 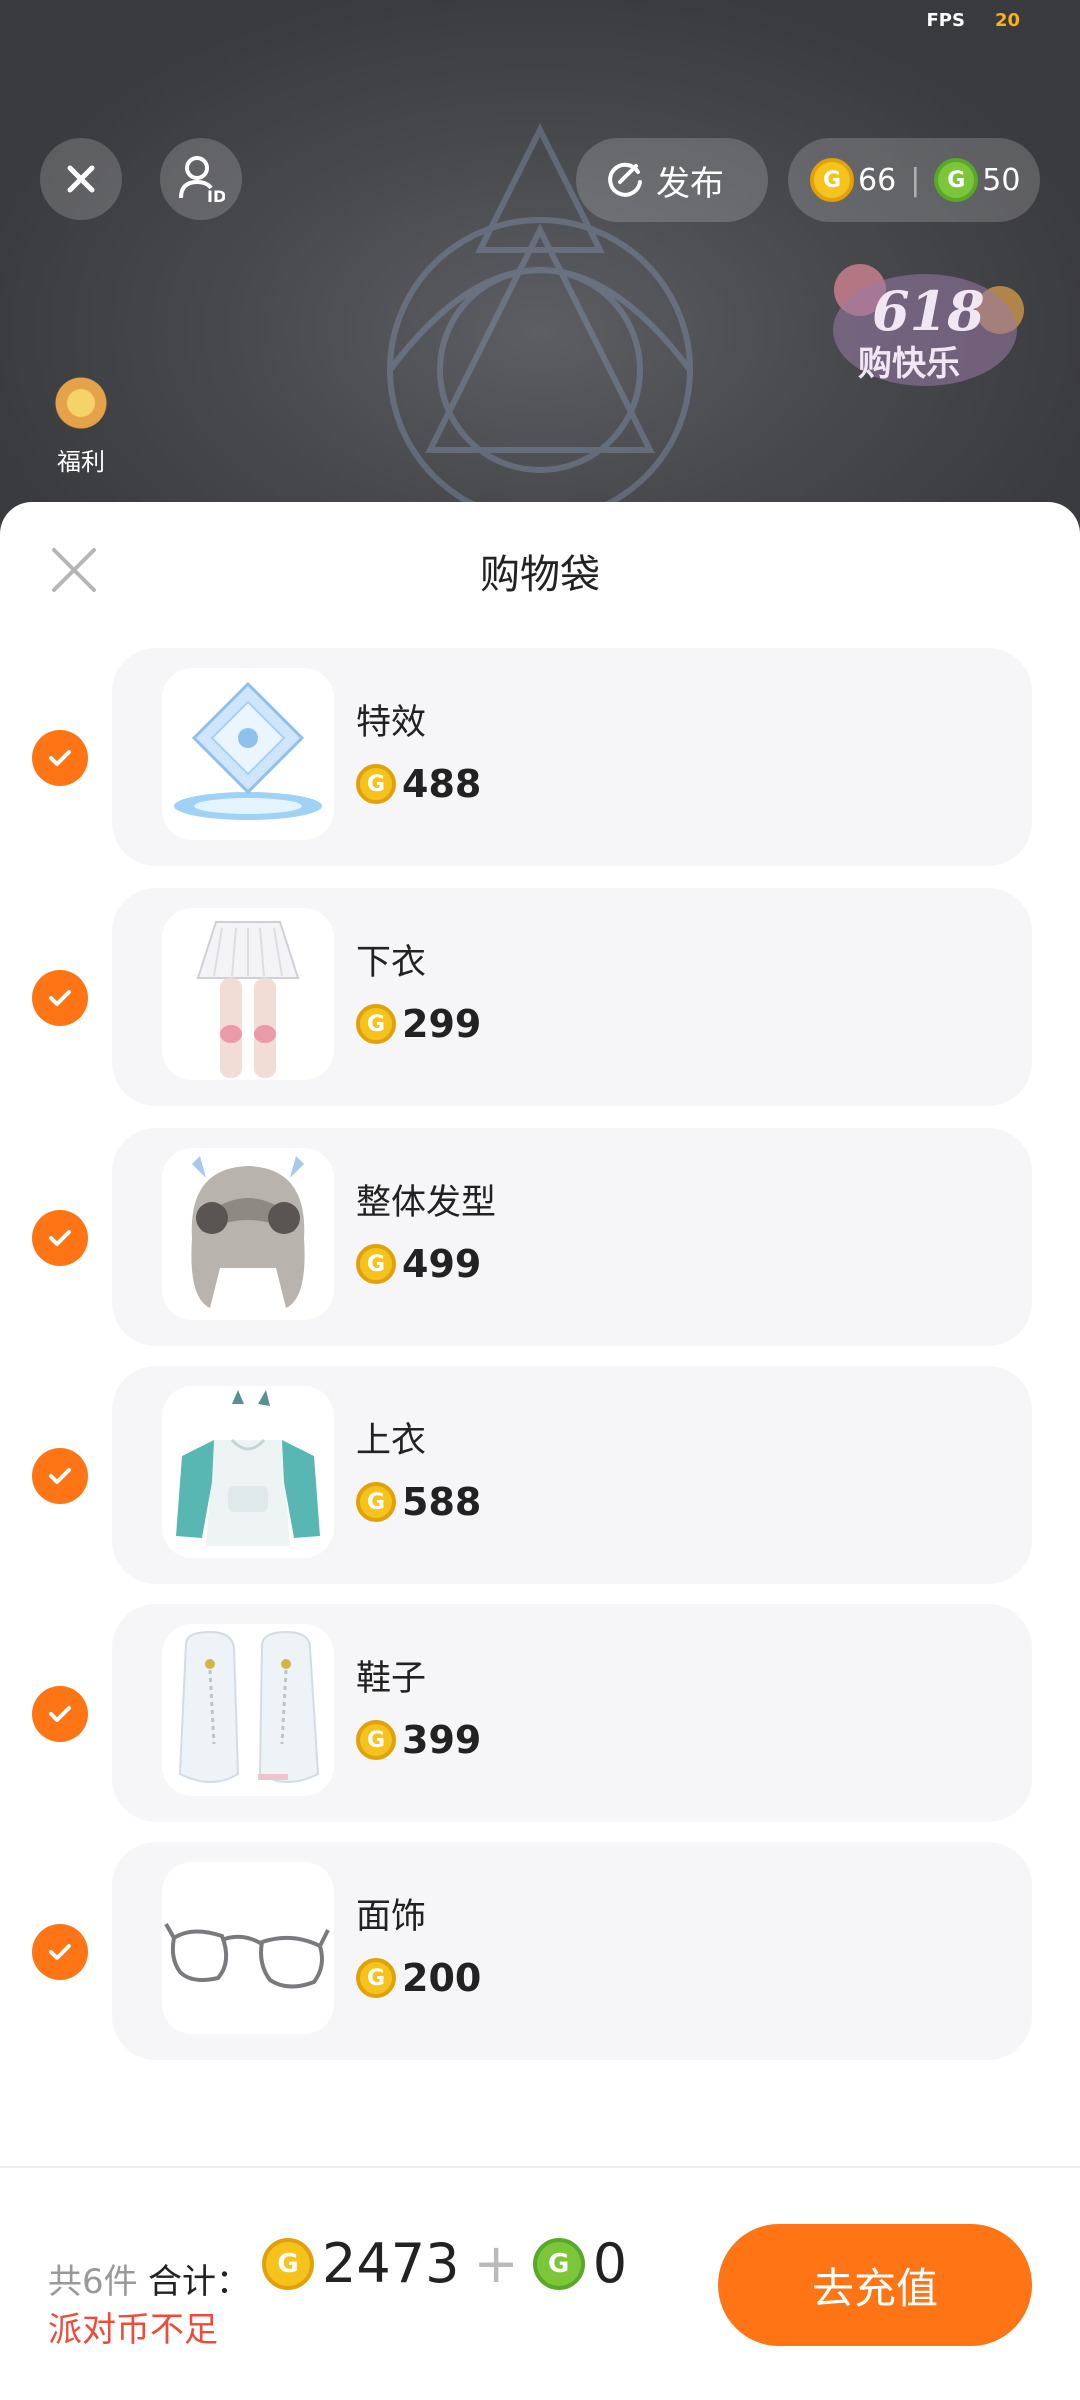 I want to click on cart-item: 下衣 G 299, so click(x=540, y=998).